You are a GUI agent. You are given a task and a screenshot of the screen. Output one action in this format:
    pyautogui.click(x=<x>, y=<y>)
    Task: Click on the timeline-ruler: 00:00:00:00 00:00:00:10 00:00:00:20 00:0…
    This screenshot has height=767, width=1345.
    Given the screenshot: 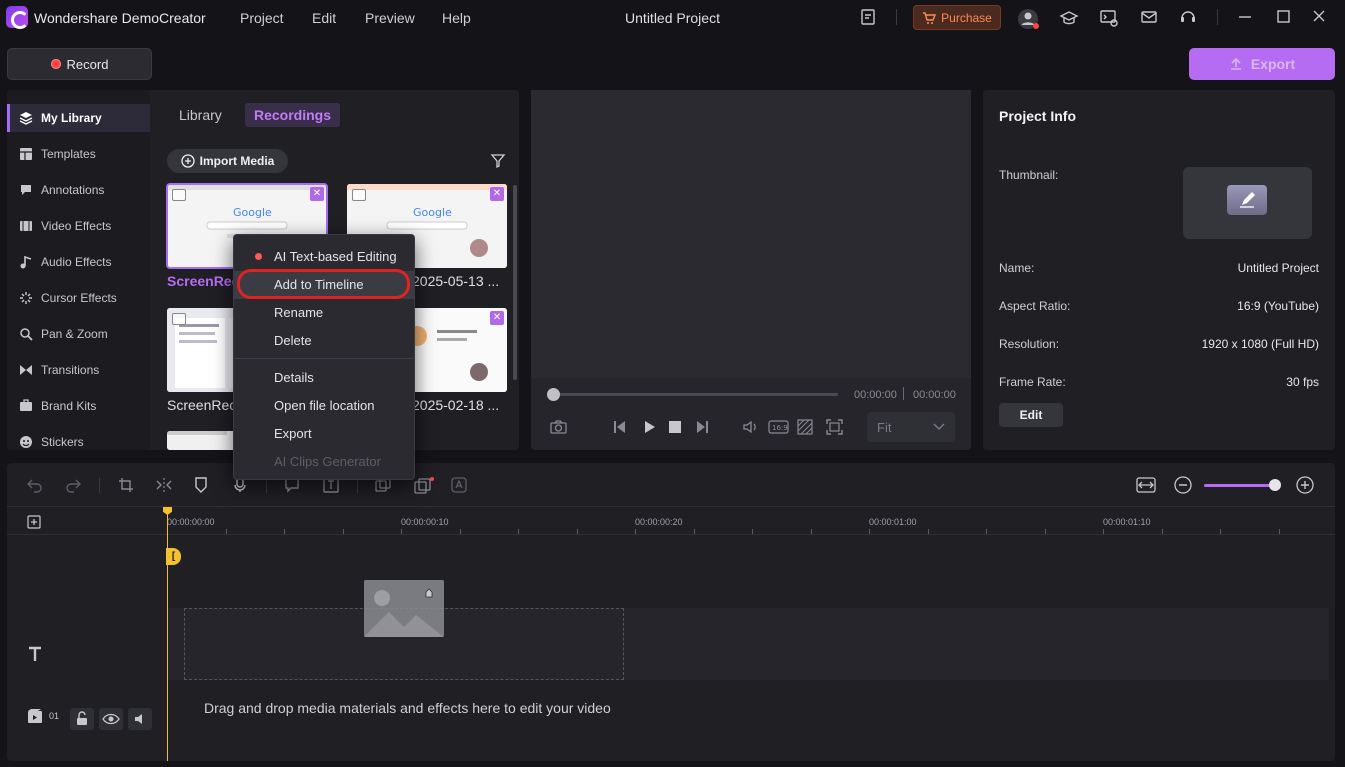 What is the action you would take?
    pyautogui.click(x=671, y=521)
    